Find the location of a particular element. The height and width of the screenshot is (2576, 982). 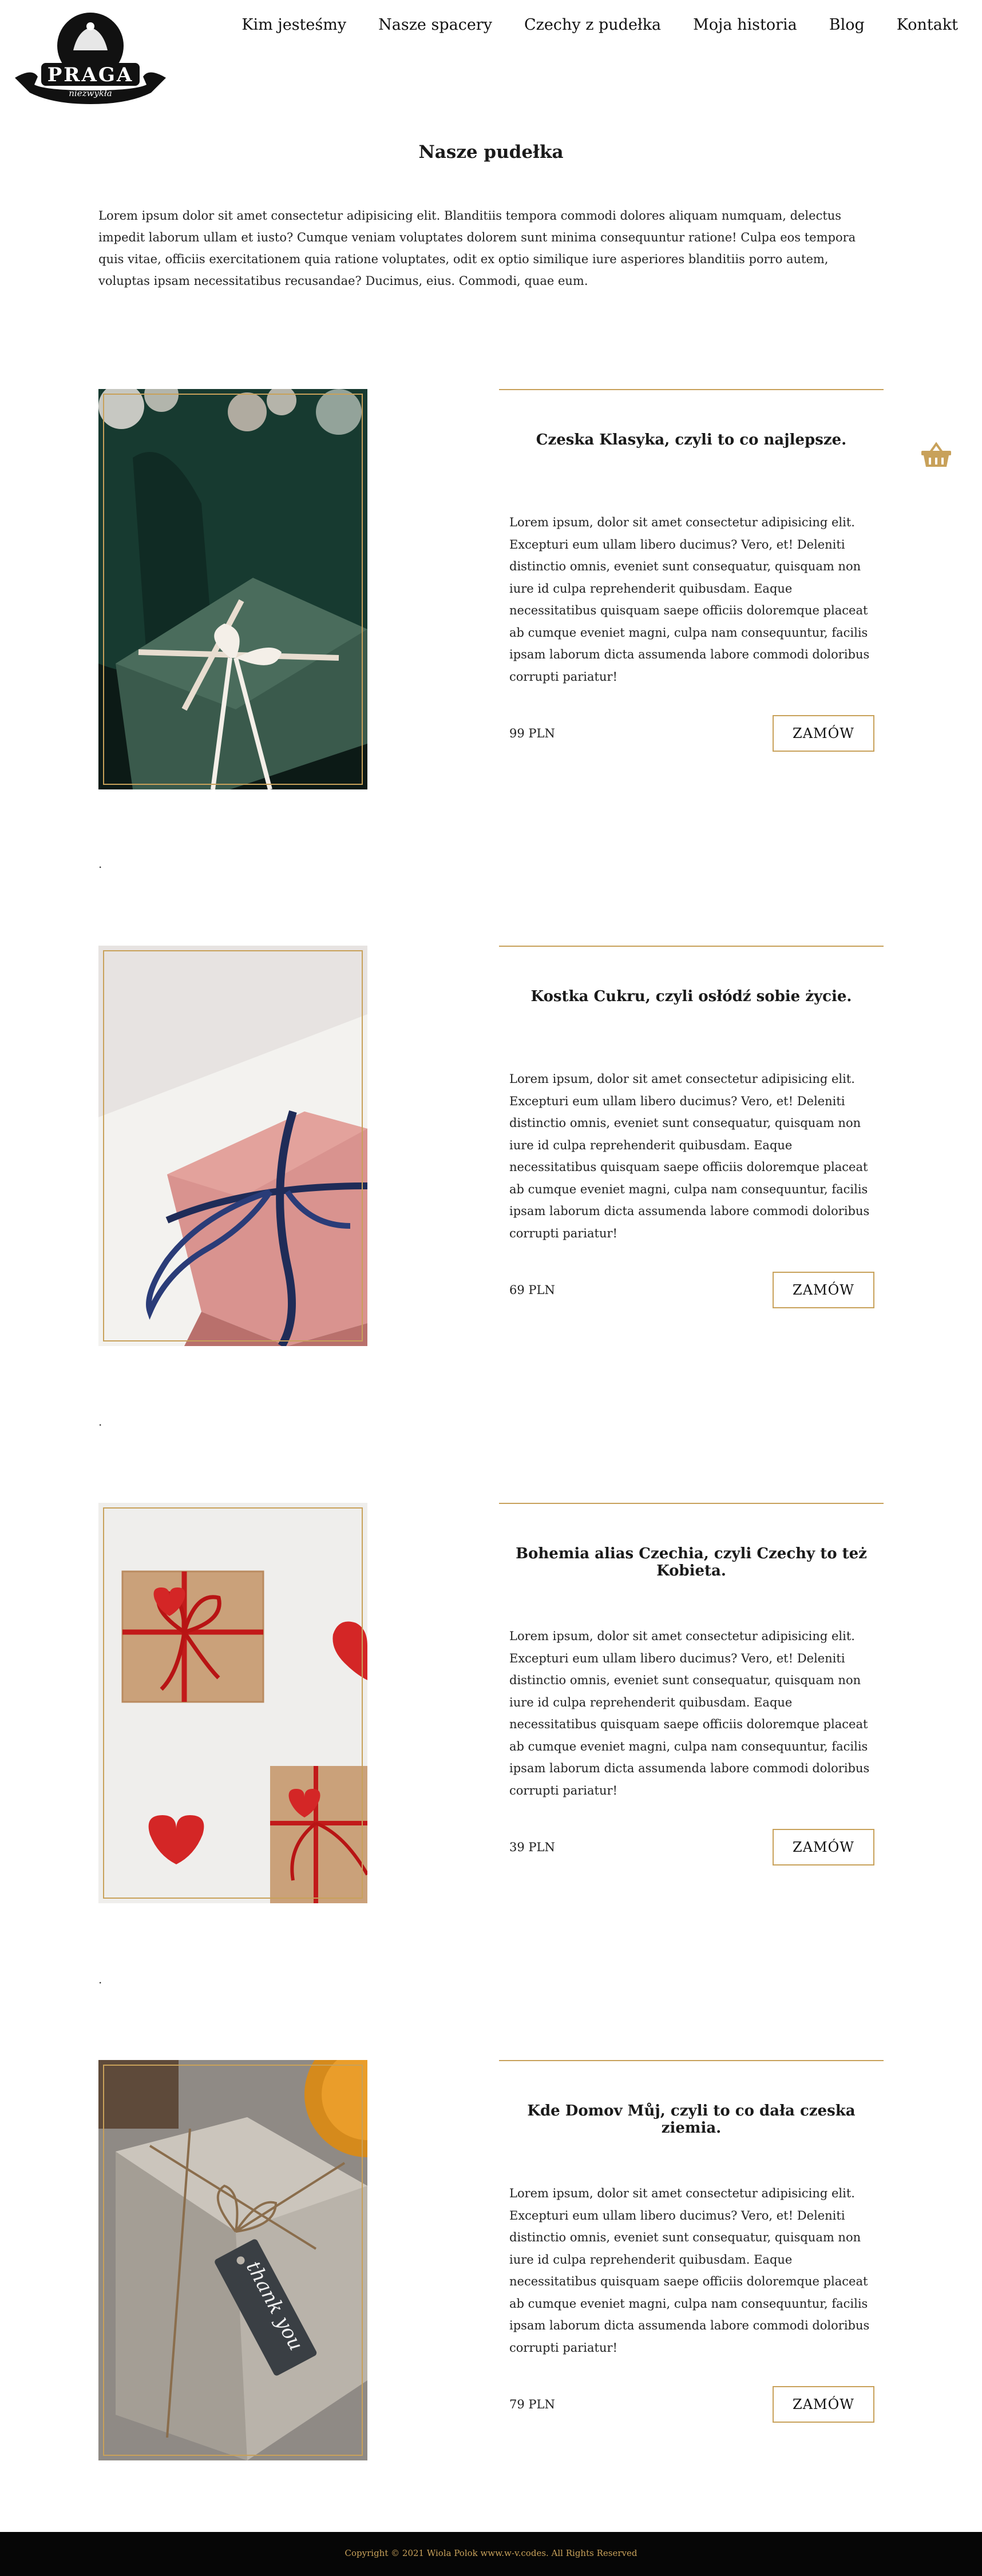

product-photo-thank-you-gift: thank you is located at coordinates (232, 2260).